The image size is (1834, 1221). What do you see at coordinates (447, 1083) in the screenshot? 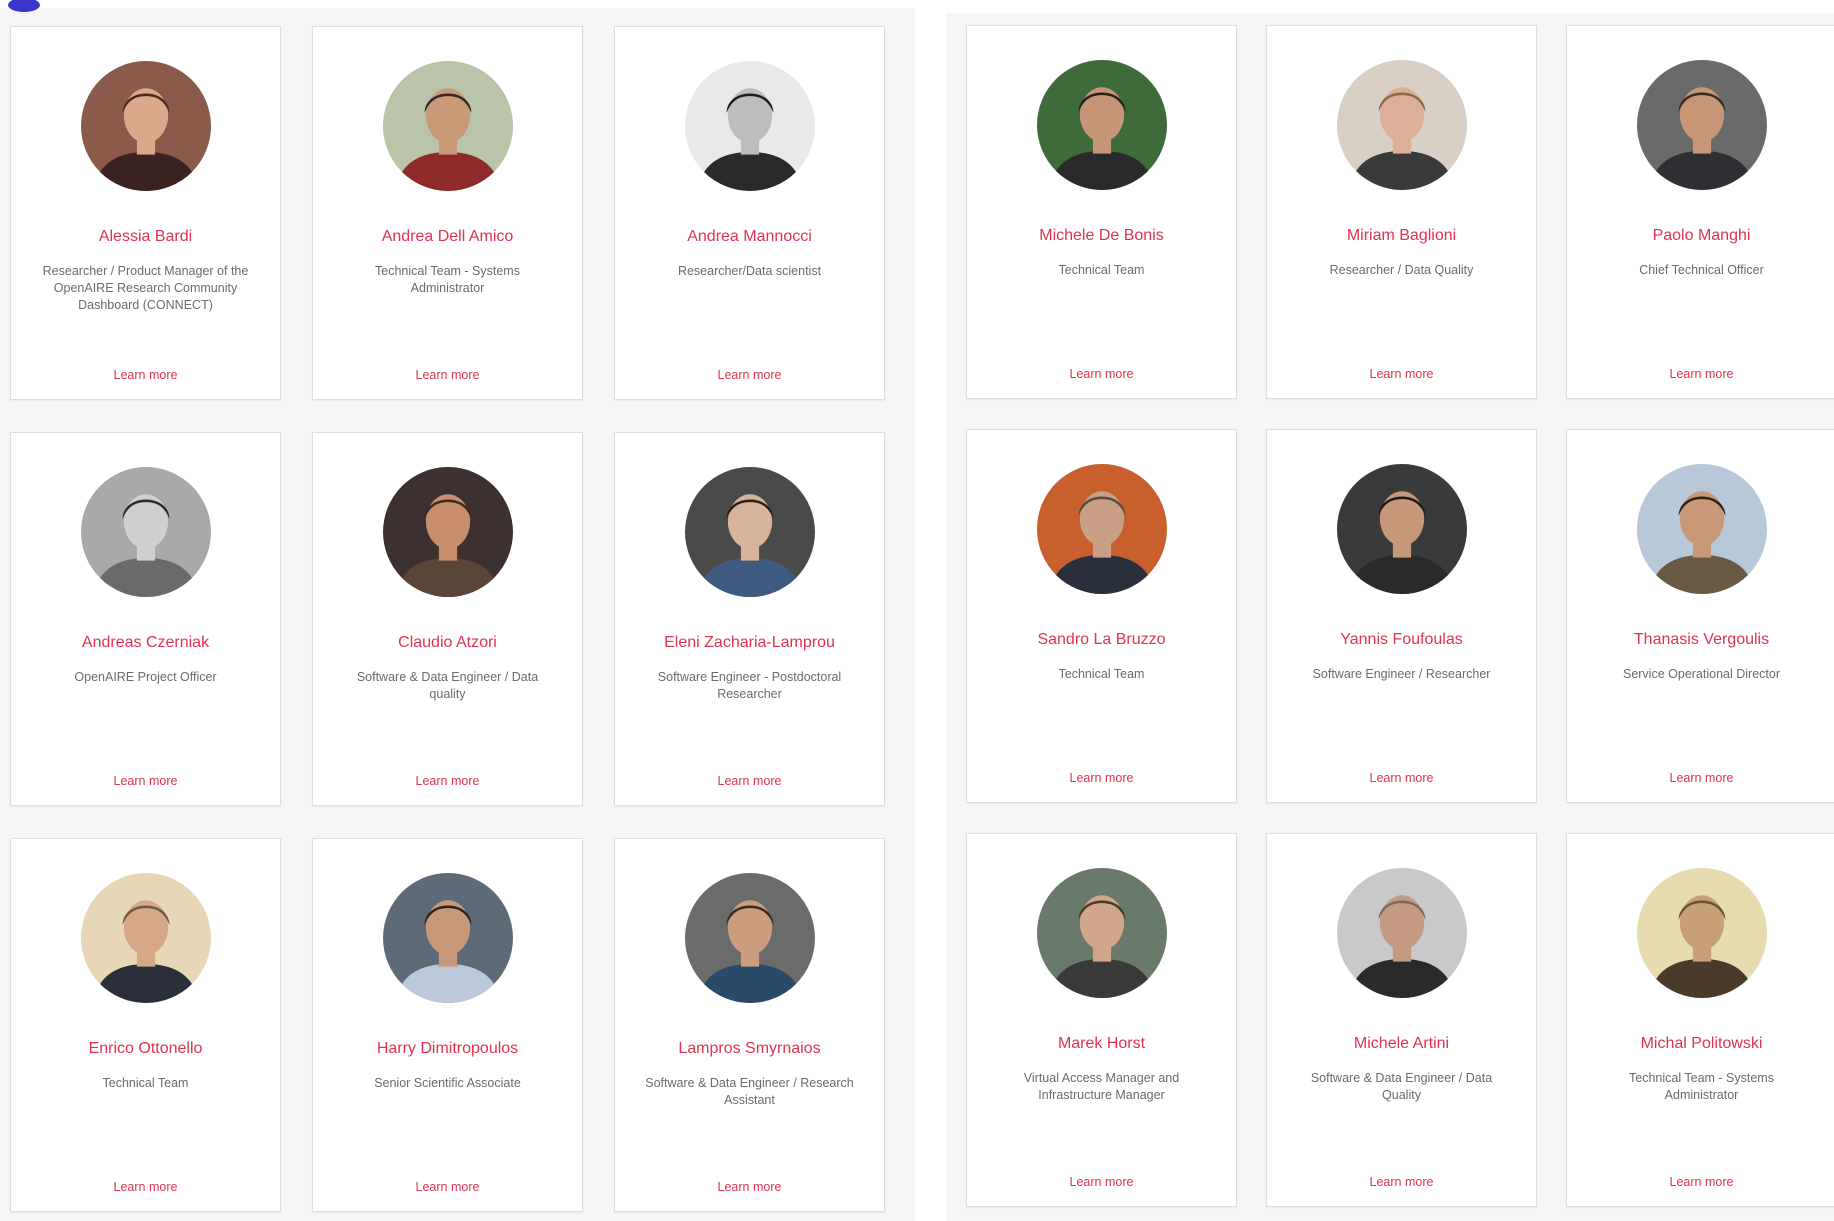
I see `member-role: Senior Scientific Associate` at bounding box center [447, 1083].